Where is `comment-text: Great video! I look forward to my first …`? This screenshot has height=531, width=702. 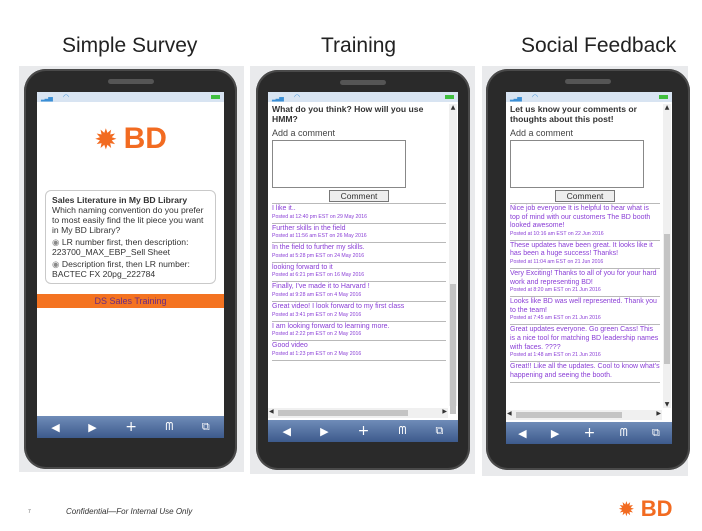 comment-text: Great video! I look forward to my first … is located at coordinates (338, 306).